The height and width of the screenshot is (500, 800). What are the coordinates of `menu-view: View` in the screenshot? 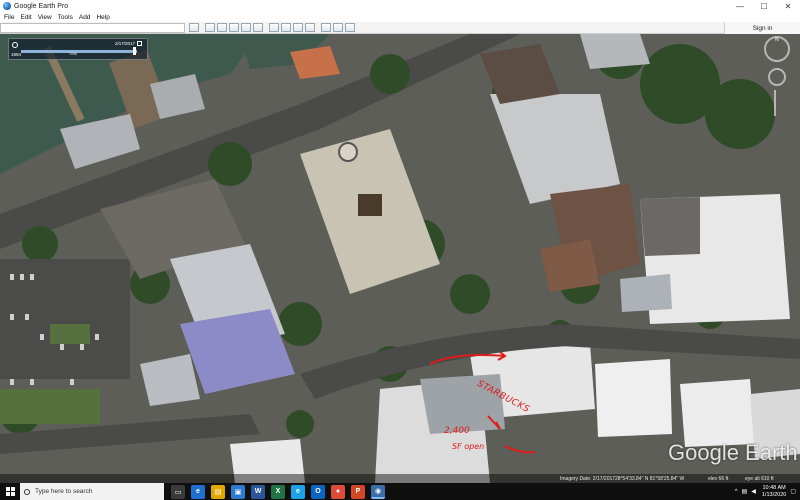 It's located at (45, 17).